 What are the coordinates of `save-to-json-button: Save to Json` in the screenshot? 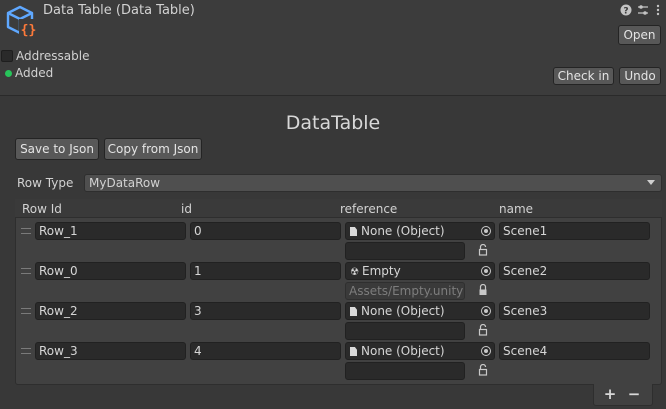 It's located at (57, 149).